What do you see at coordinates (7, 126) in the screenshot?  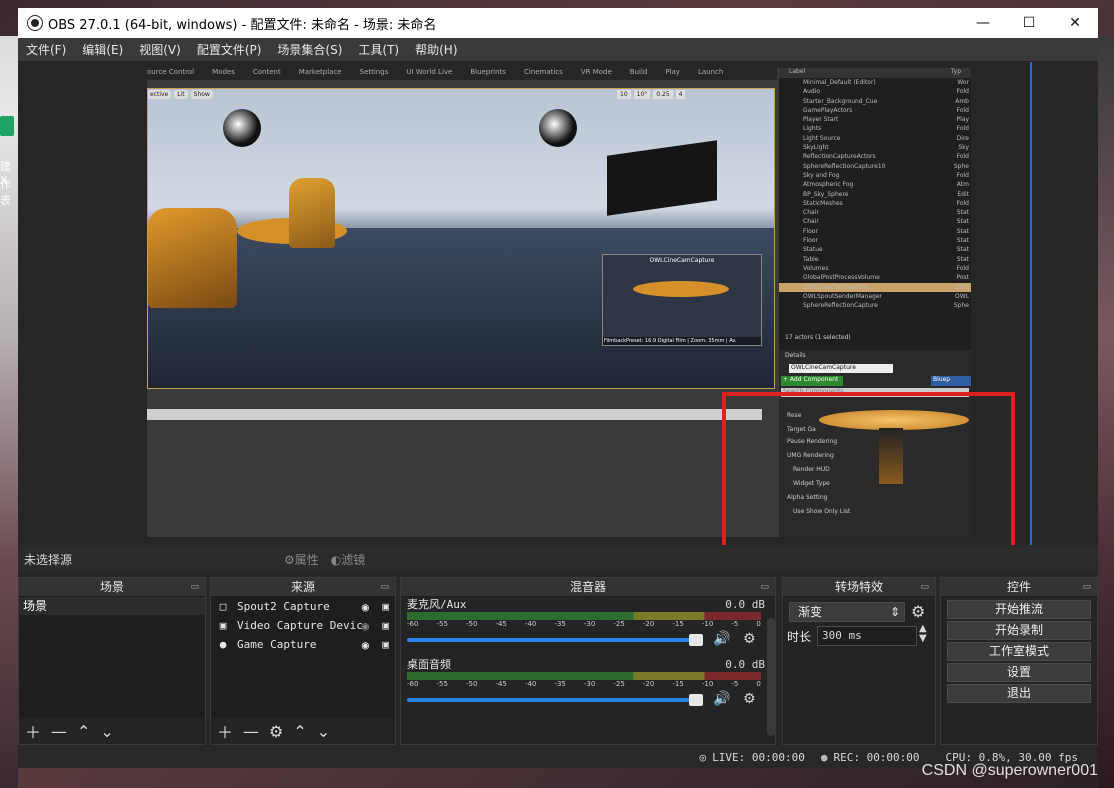 I see `desktop-app-icon` at bounding box center [7, 126].